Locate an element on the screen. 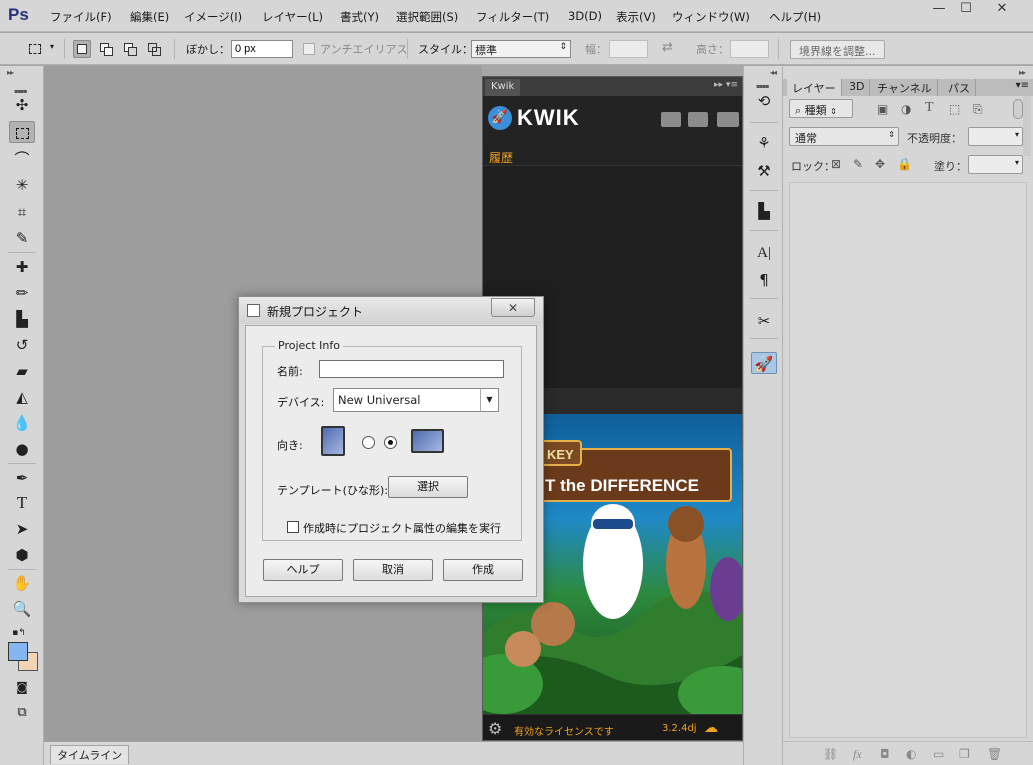  menu-window: ウィンドウ(W) is located at coordinates (711, 17).